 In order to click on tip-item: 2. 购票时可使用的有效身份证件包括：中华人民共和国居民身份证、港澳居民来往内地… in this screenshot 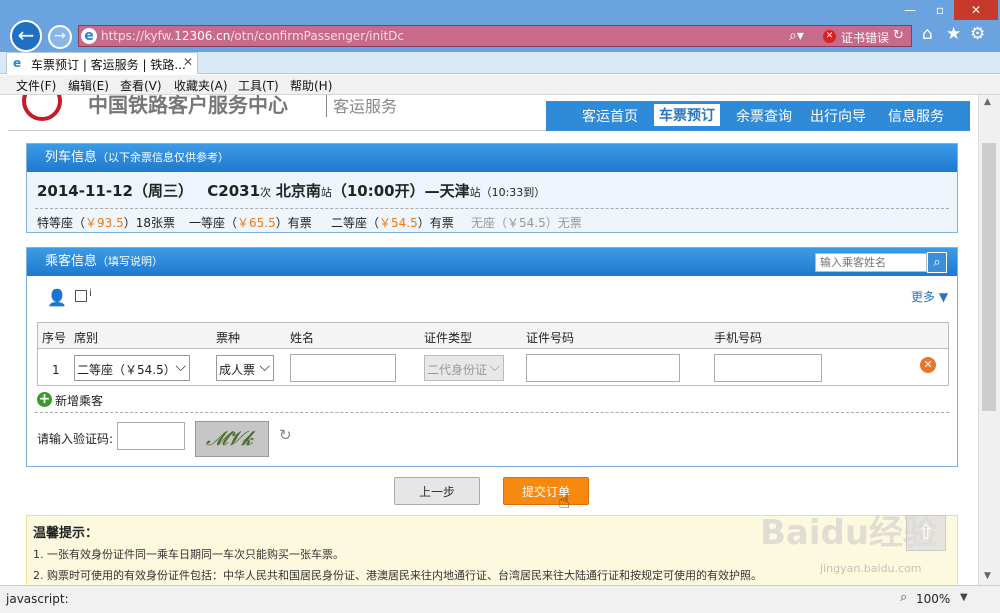, I will do `click(397, 575)`.